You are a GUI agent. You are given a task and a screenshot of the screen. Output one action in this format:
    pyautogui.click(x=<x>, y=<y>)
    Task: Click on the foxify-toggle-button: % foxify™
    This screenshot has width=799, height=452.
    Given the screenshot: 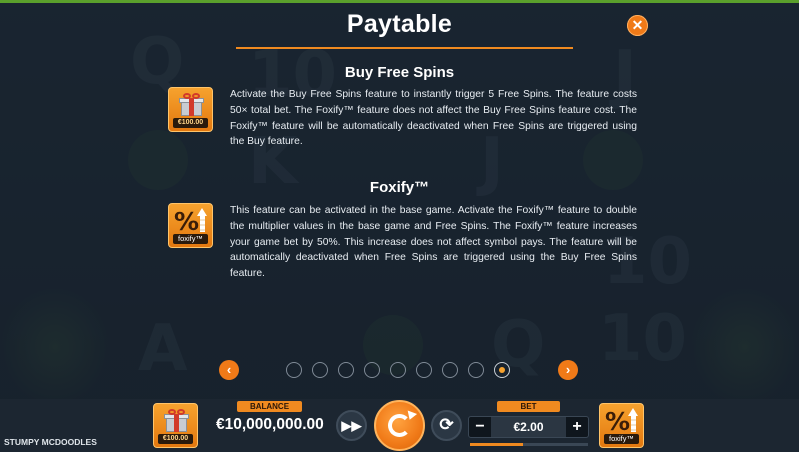 What is the action you would take?
    pyautogui.click(x=621, y=425)
    